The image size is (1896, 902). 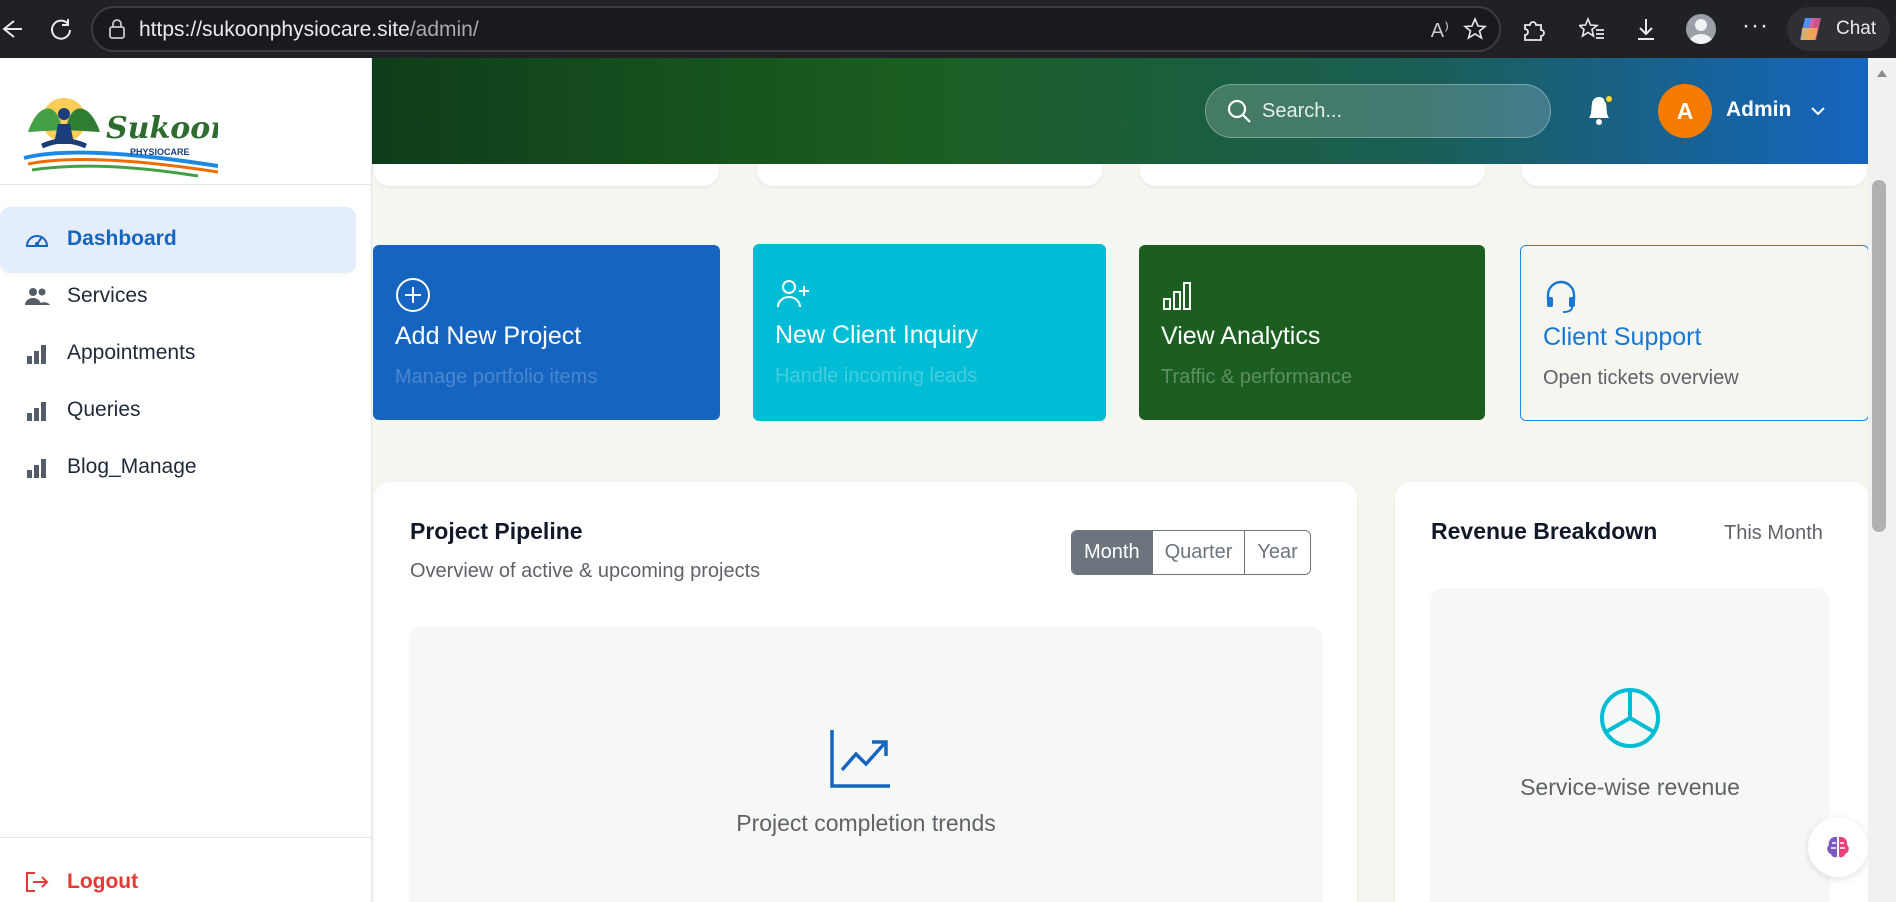 I want to click on card-subtitle: Handle incoming leads, so click(x=876, y=376).